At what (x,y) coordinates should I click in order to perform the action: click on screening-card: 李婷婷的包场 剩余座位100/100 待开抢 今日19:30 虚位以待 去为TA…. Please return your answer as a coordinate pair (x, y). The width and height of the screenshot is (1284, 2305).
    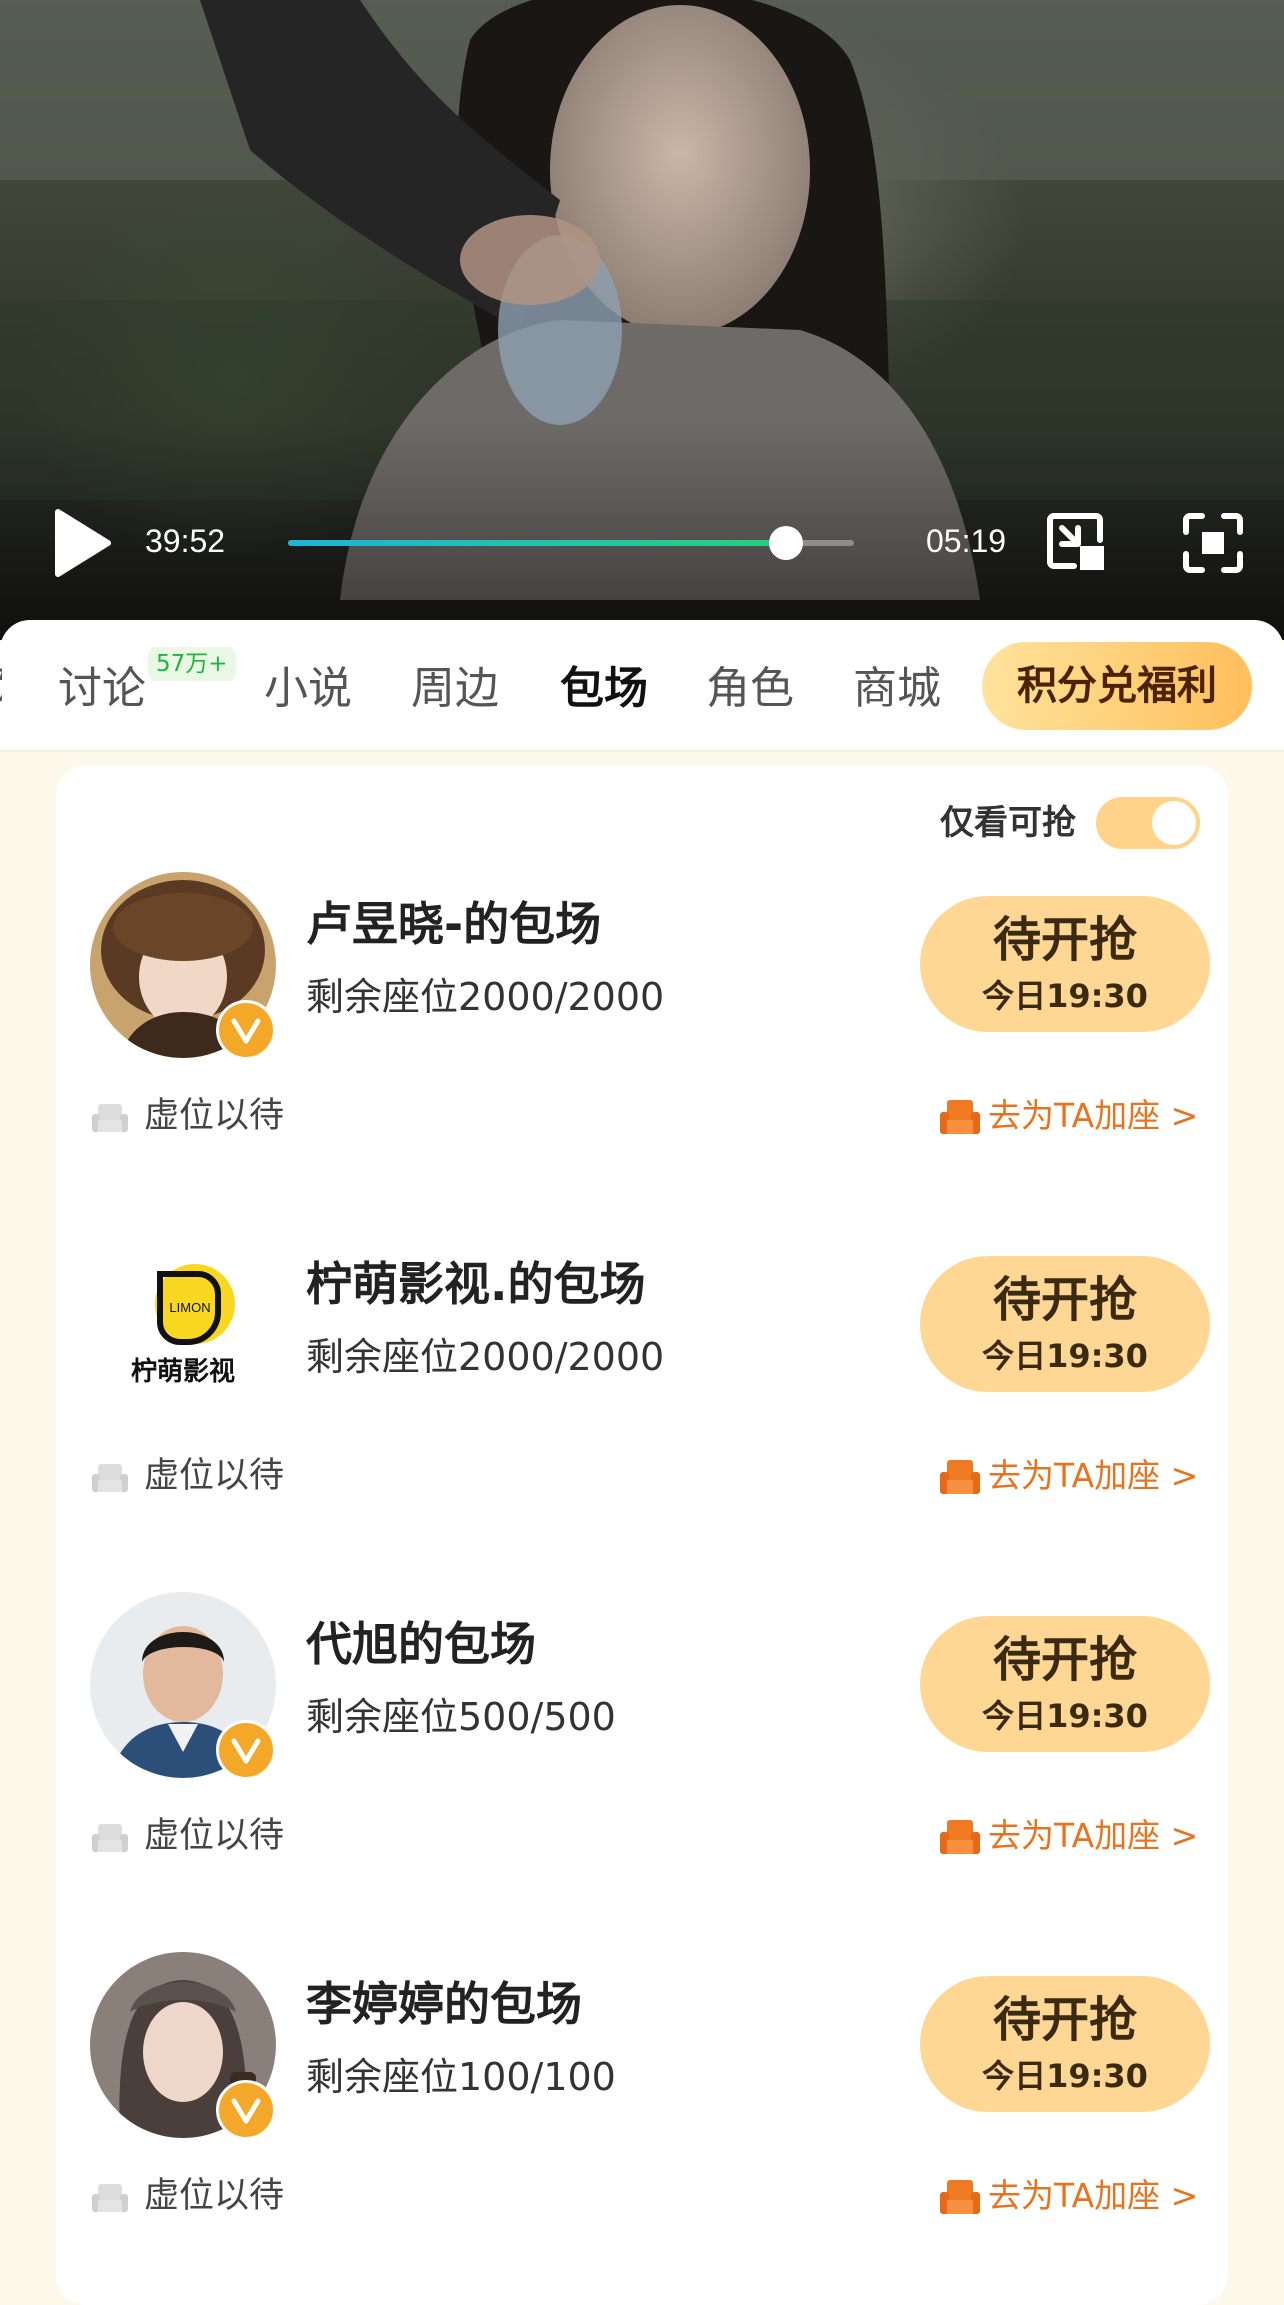
    Looking at the image, I should click on (642, 2102).